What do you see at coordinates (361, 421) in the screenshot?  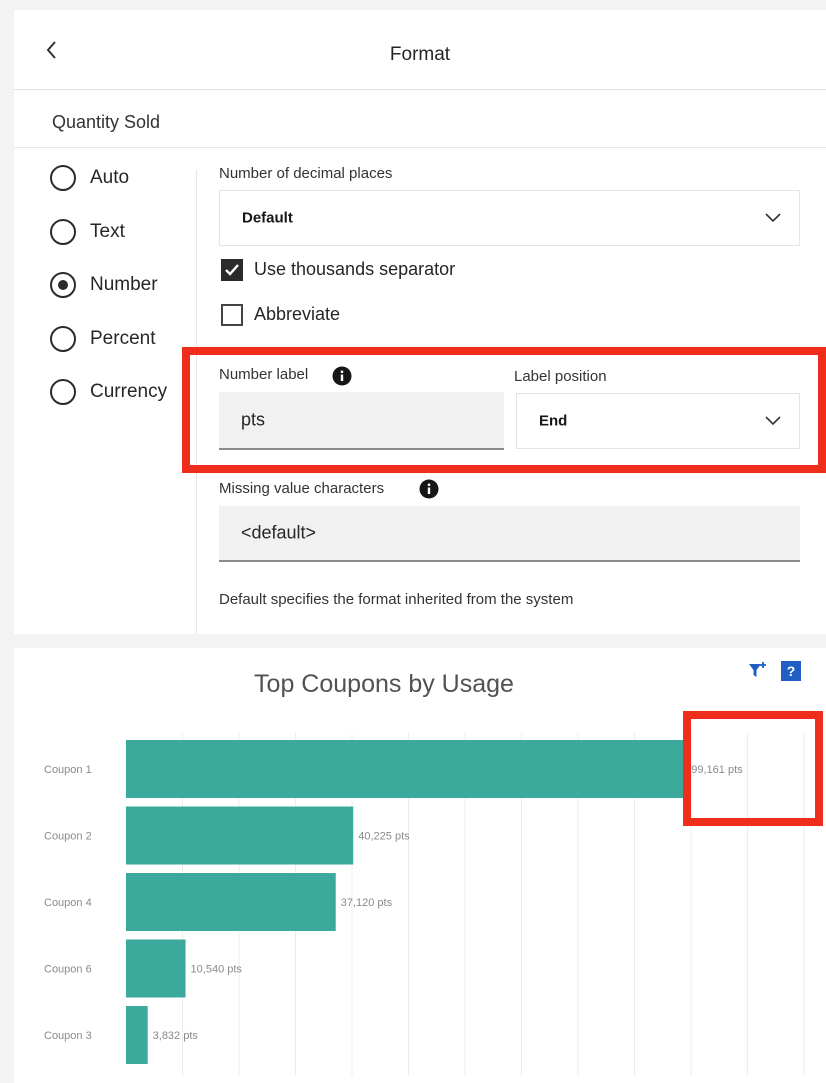 I see `number-label-input: pts` at bounding box center [361, 421].